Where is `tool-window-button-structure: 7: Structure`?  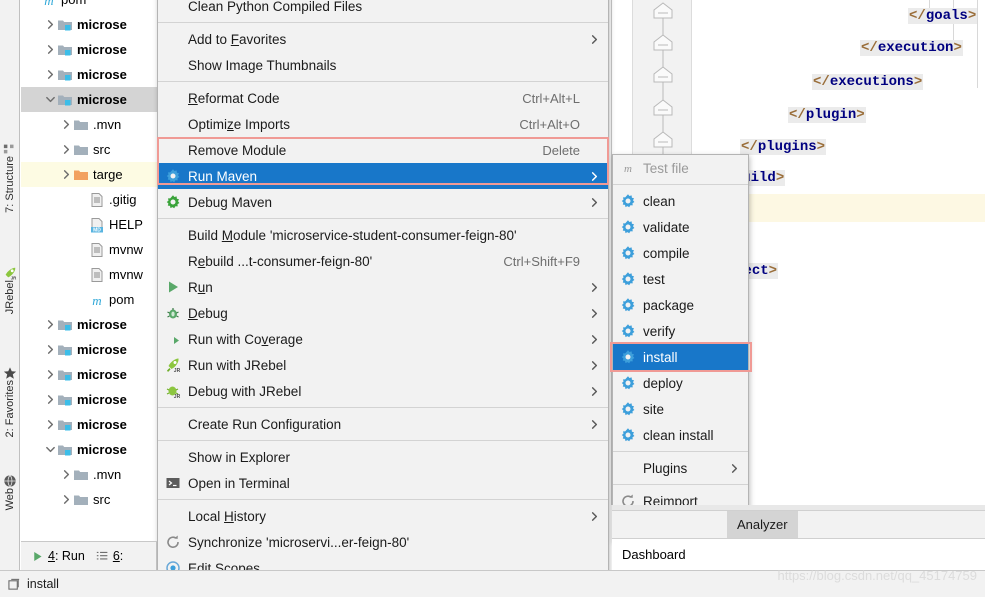 tool-window-button-structure: 7: Structure is located at coordinates (10, 175).